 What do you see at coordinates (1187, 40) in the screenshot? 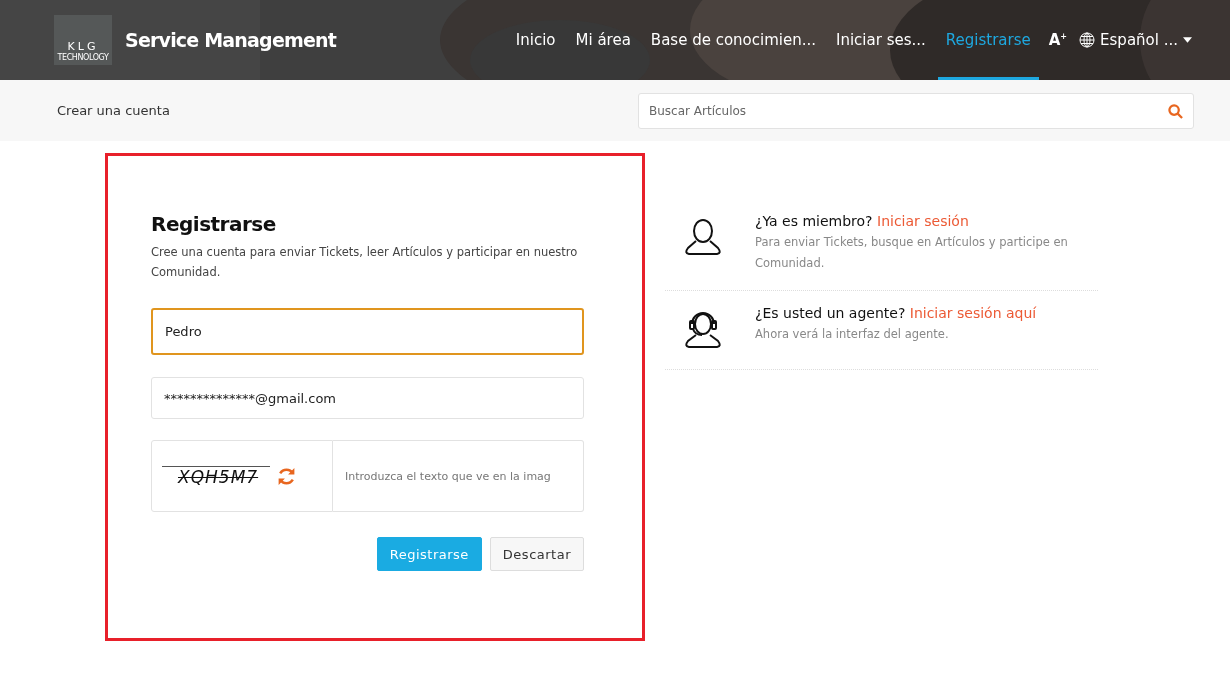
I see `caret-icon` at bounding box center [1187, 40].